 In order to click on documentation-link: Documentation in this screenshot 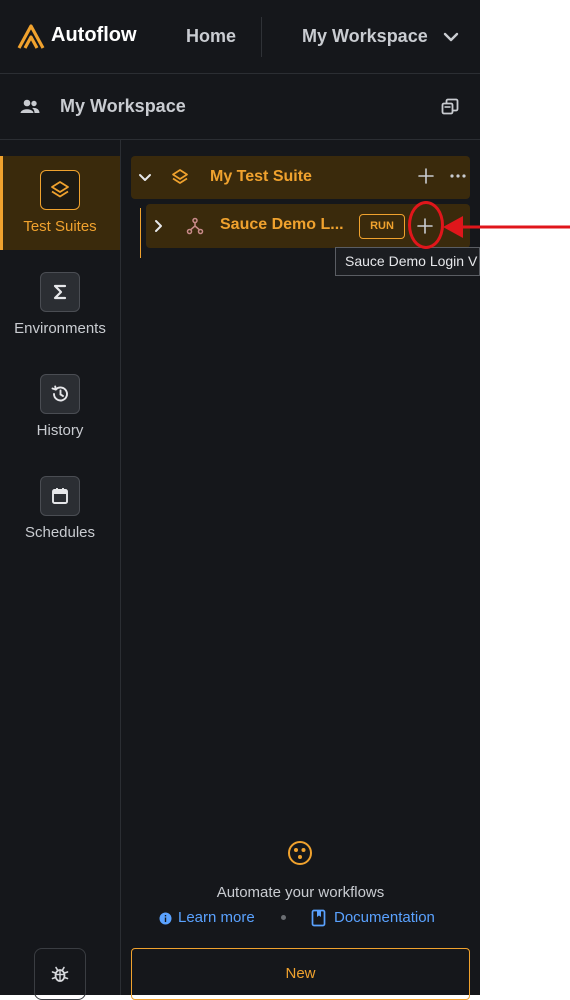, I will do `click(384, 917)`.